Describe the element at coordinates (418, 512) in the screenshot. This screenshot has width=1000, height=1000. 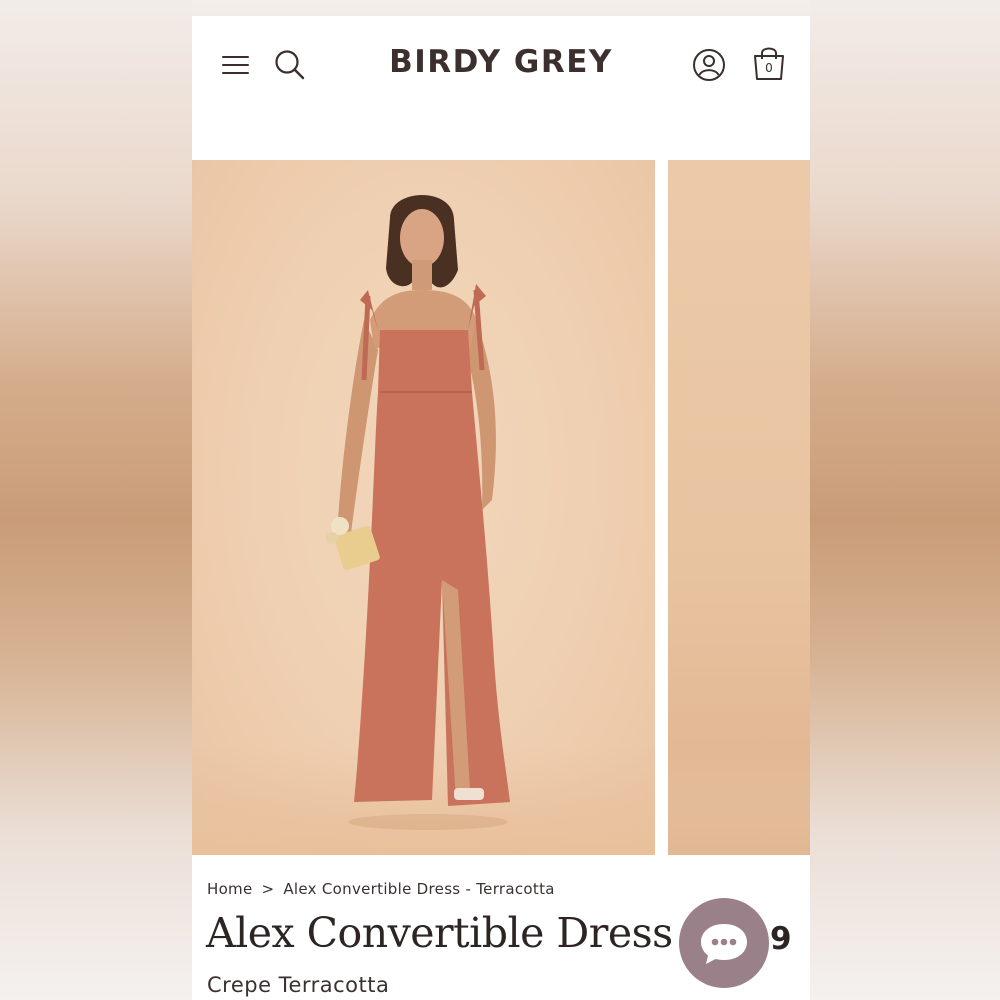
I see `model-figure` at that location.